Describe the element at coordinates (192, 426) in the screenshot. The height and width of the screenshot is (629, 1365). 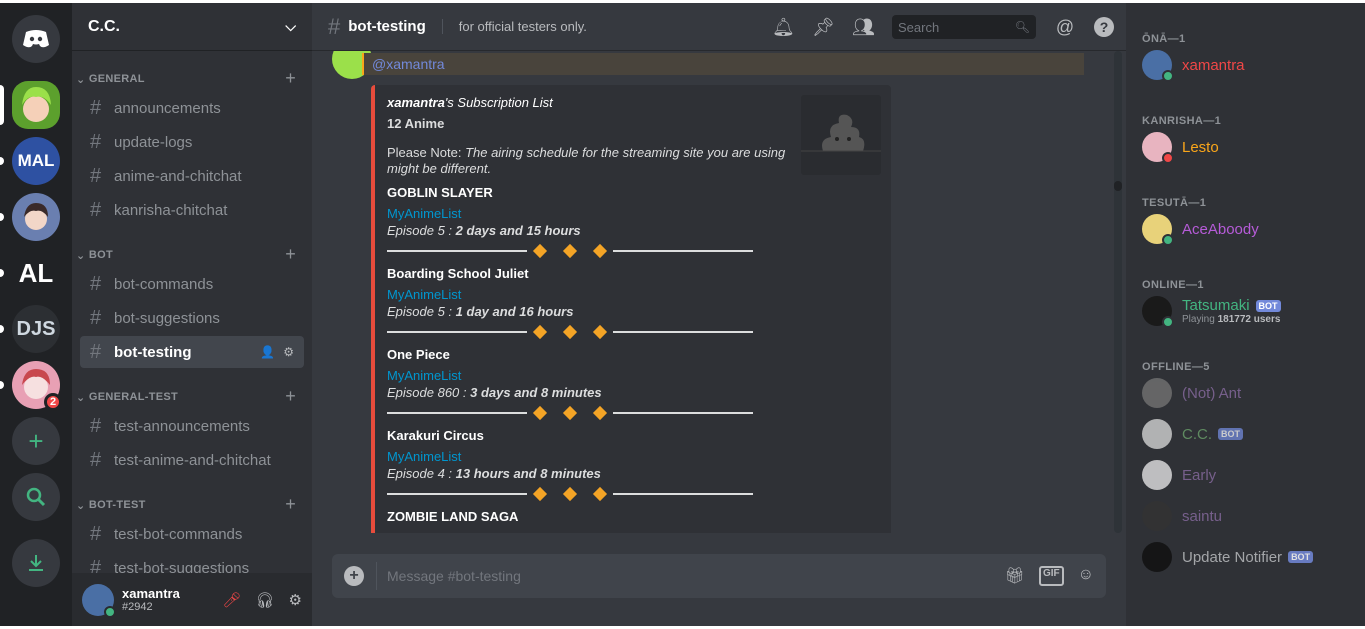
I see `channel-test-announcements: # test-announcements` at that location.